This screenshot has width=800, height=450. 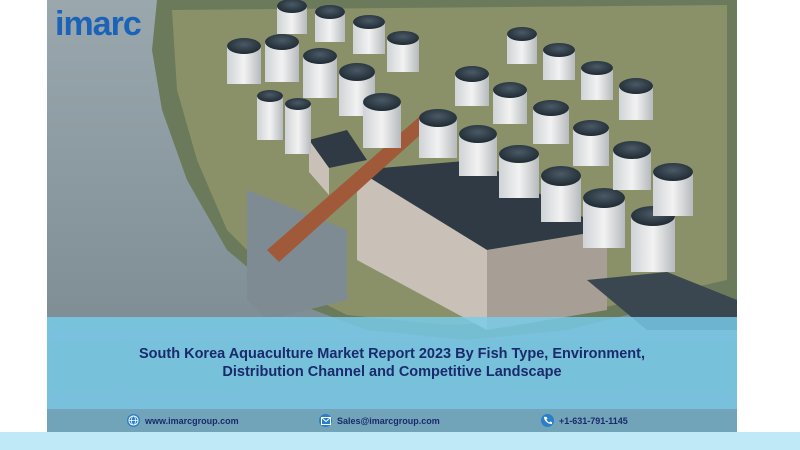 What do you see at coordinates (325, 420) in the screenshot?
I see `email-icon` at bounding box center [325, 420].